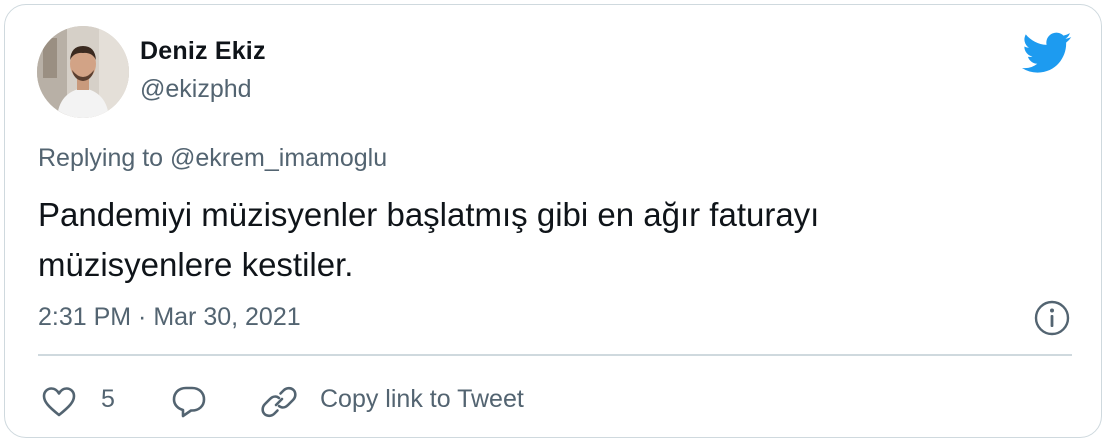  Describe the element at coordinates (212, 158) in the screenshot. I see `reply-context: Replying to @ekrem_imamoglu` at that location.